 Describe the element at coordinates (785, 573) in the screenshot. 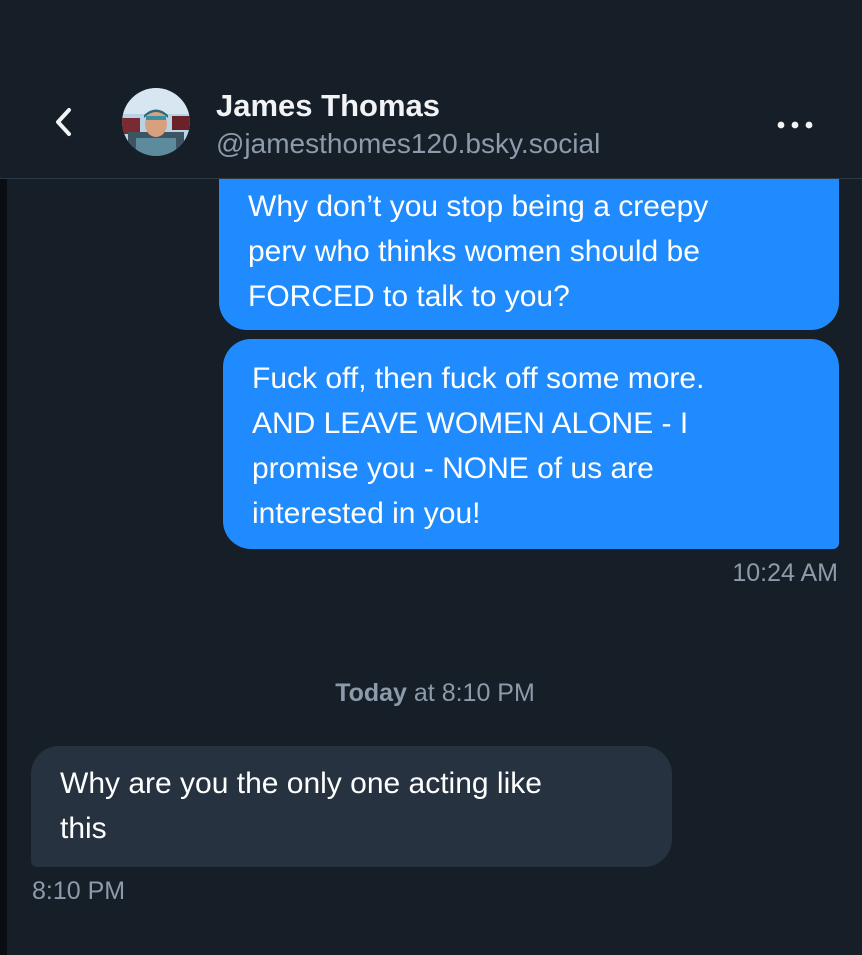

I see `message-timestamp: 10:24 AM` at that location.